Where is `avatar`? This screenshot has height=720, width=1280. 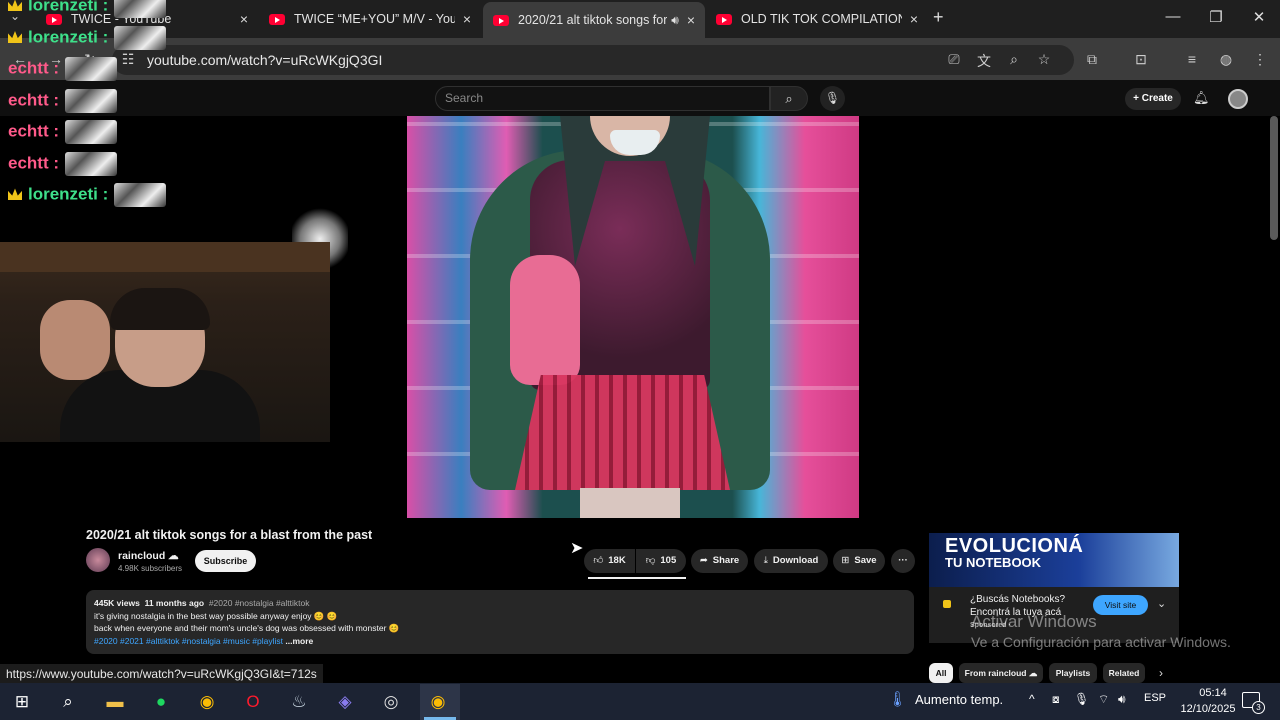 avatar is located at coordinates (1238, 99).